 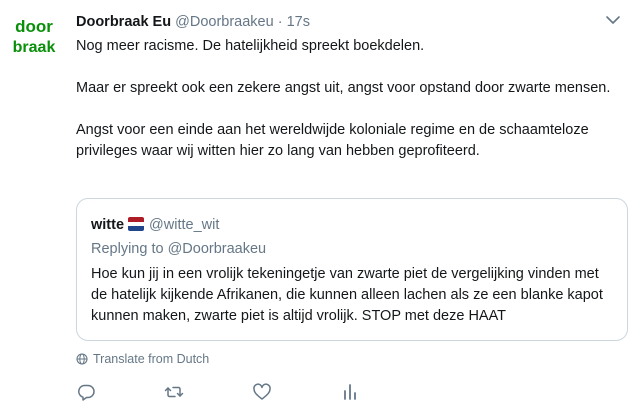 What do you see at coordinates (179, 249) in the screenshot?
I see `replying-to: Replying to @Doorbraakeu` at bounding box center [179, 249].